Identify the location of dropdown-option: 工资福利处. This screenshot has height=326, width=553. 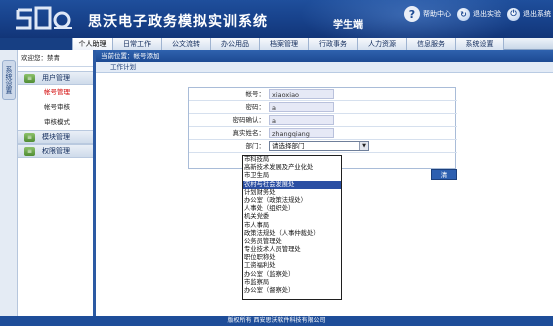
(292, 266).